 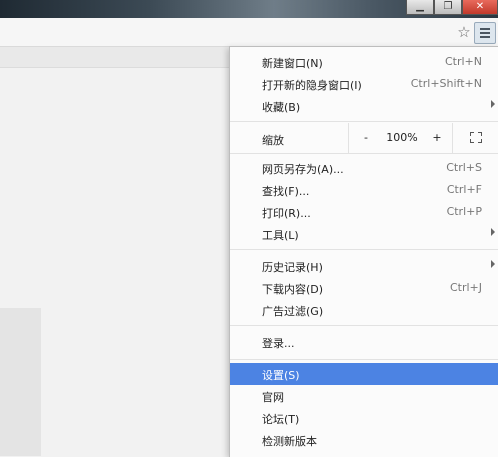 I want to click on window-controls: ▁ ❐ ✕, so click(x=452, y=7).